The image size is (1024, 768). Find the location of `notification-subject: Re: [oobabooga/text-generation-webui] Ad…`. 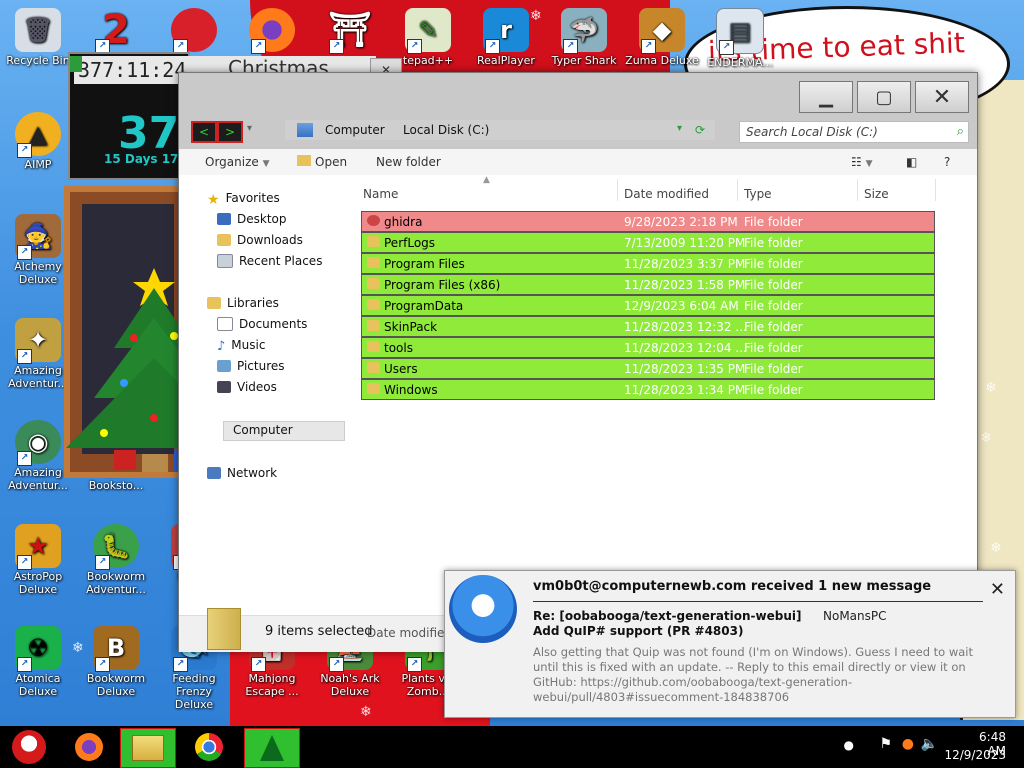

notification-subject: Re: [oobabooga/text-generation-webui] Ad… is located at coordinates (673, 624).